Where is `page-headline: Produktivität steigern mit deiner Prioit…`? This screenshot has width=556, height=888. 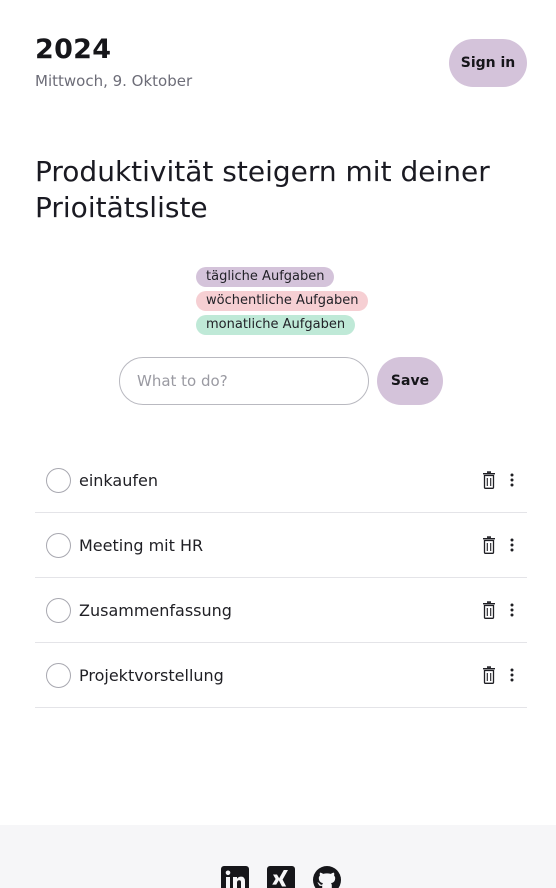
page-headline: Produktivität steigern mit deiner Prioit… is located at coordinates (262, 189).